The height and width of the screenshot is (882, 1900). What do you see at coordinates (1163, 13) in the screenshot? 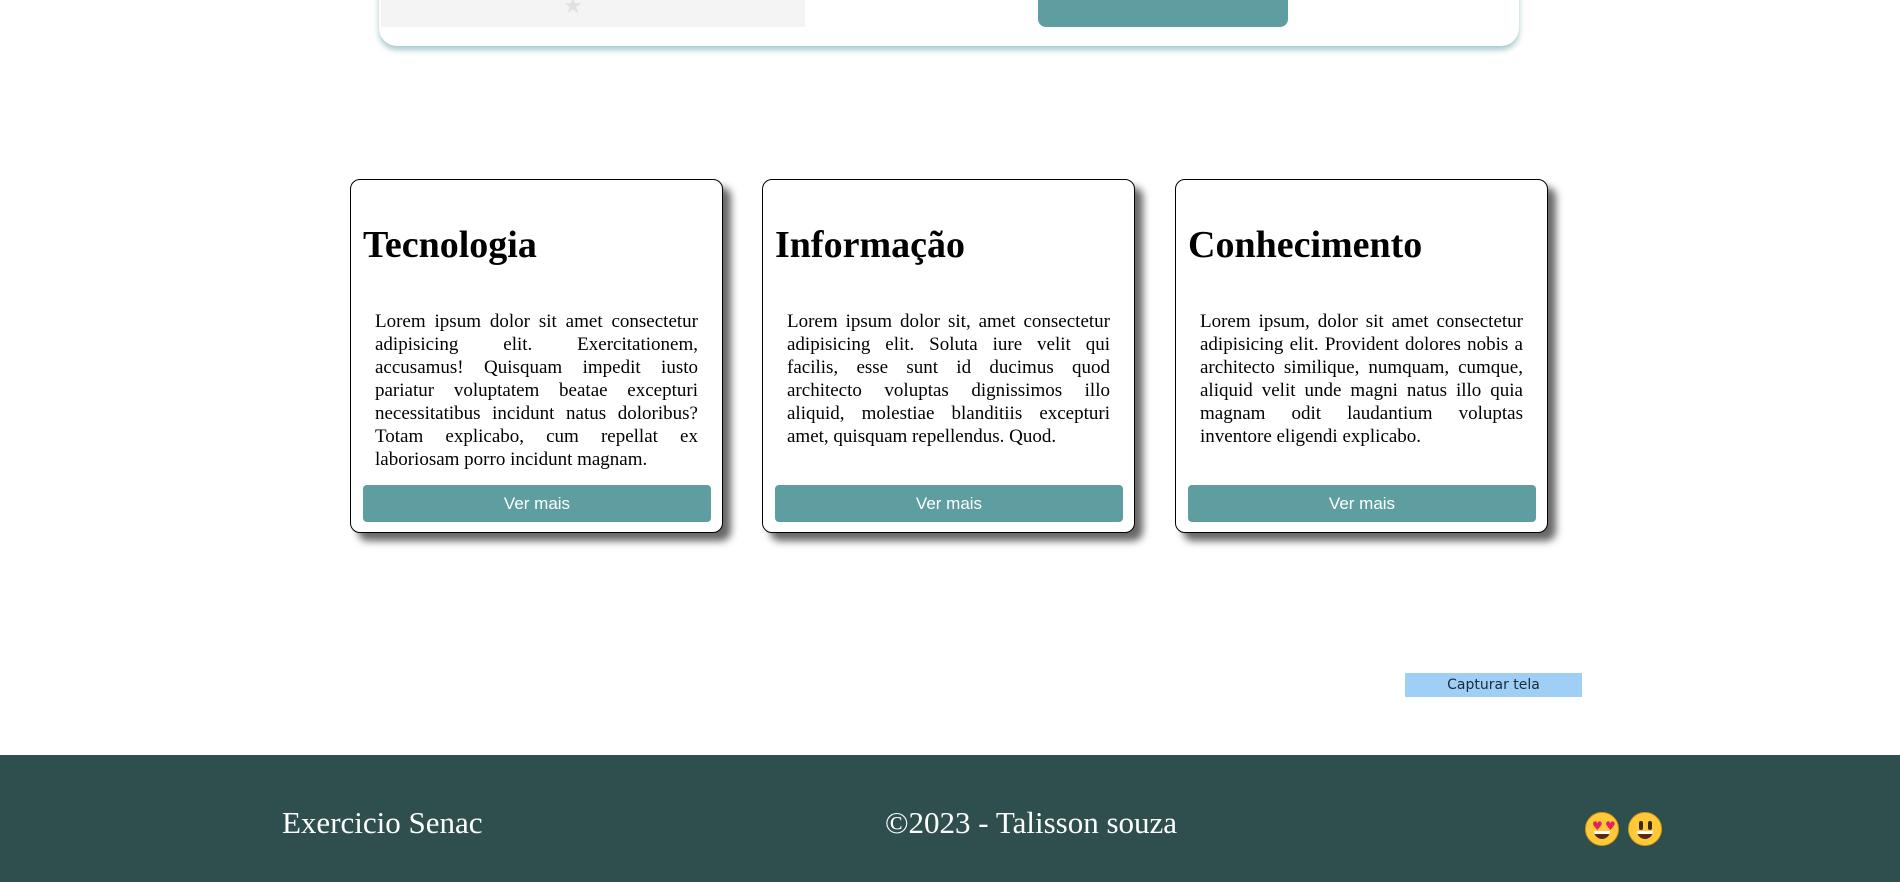
I see `form-submit-button` at bounding box center [1163, 13].